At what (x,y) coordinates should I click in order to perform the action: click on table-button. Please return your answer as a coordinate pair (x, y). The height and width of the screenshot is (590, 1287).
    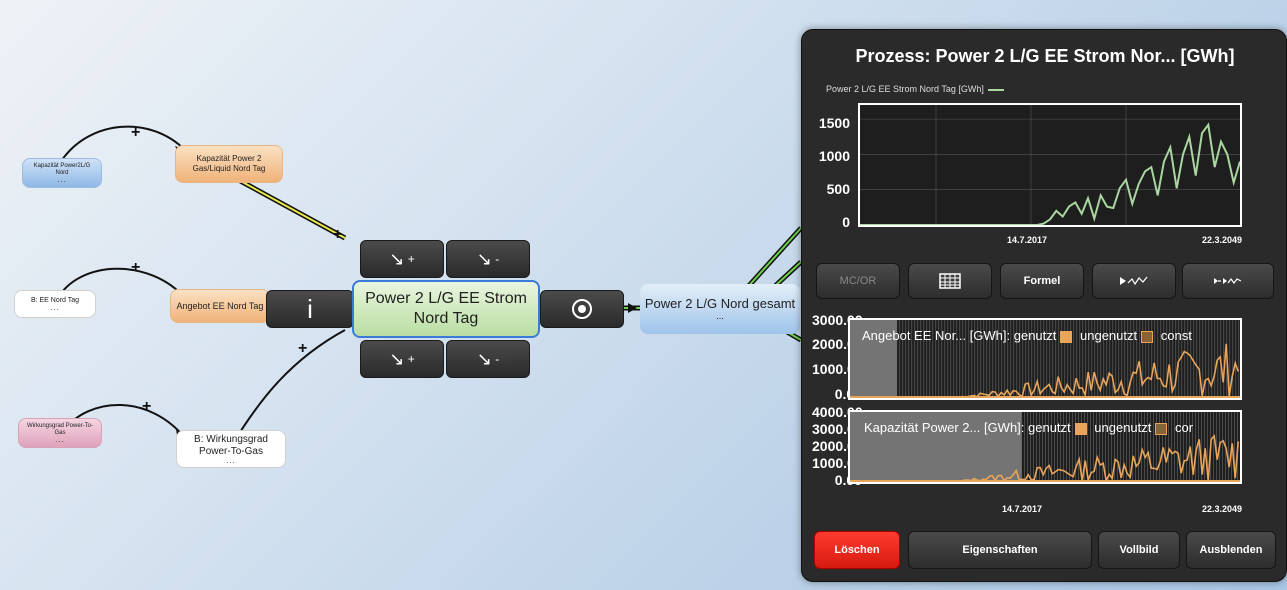
    Looking at the image, I should click on (950, 281).